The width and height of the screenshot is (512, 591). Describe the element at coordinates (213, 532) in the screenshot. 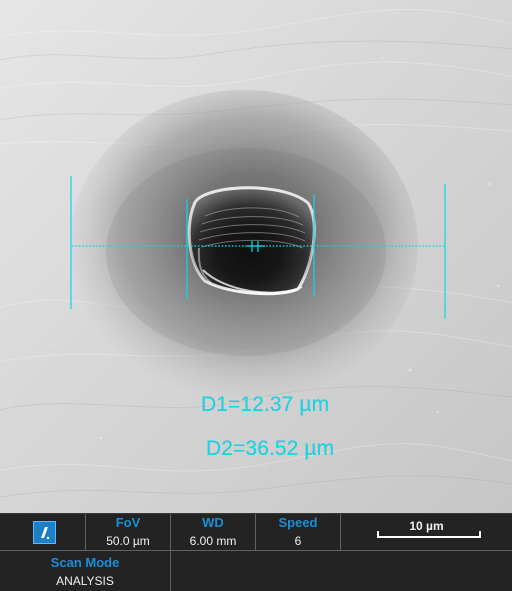

I see `wd-panel: WD 6.00 mm` at that location.